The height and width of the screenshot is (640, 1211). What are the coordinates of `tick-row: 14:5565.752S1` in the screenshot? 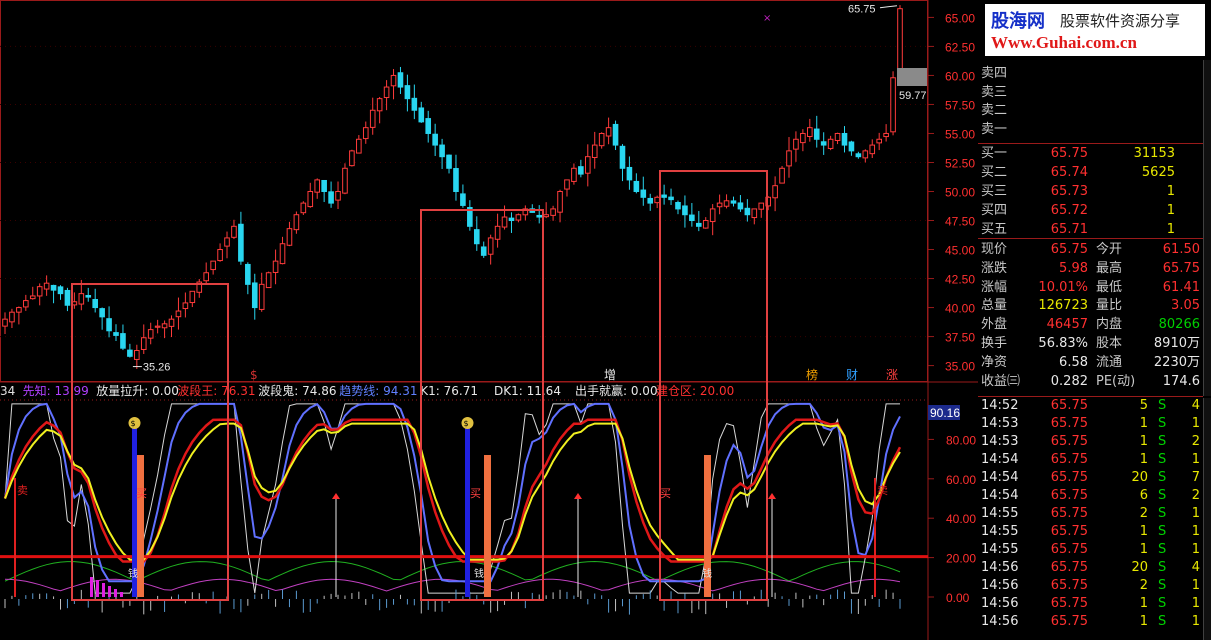 It's located at (1089, 514).